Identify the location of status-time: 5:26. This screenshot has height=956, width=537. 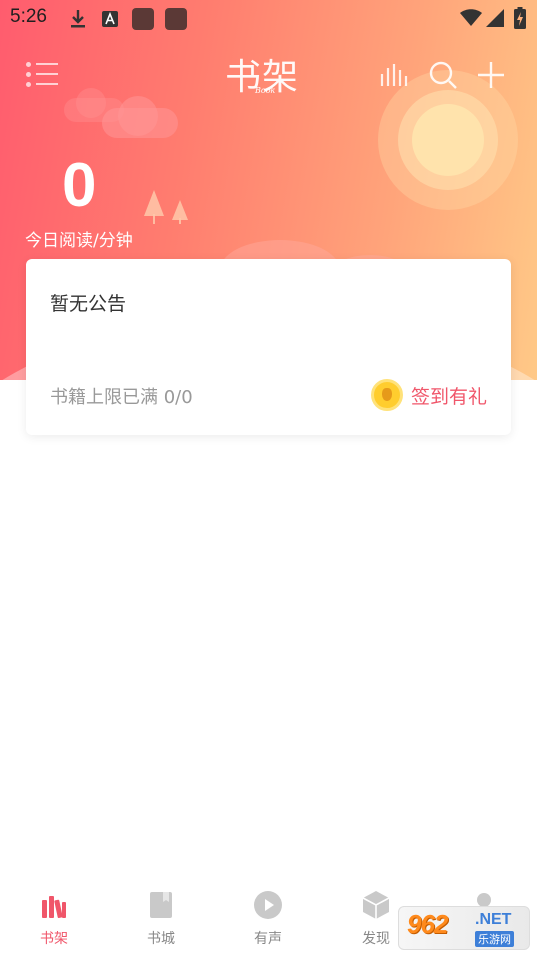
(28, 16).